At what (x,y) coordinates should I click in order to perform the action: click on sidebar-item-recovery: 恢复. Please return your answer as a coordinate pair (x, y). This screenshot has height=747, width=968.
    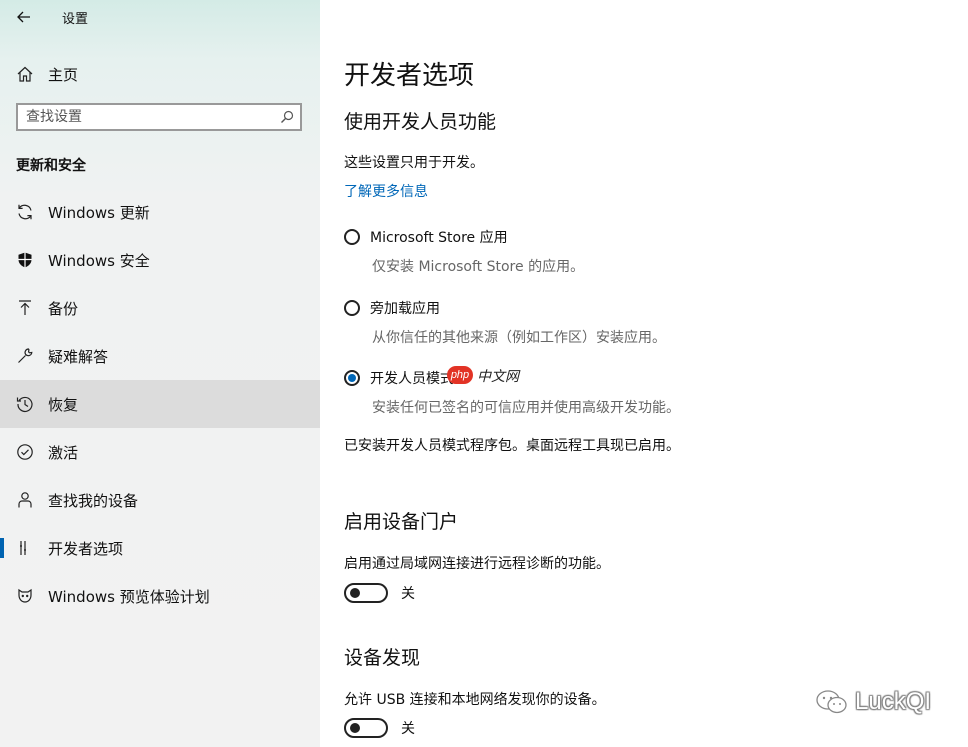
    Looking at the image, I should click on (160, 404).